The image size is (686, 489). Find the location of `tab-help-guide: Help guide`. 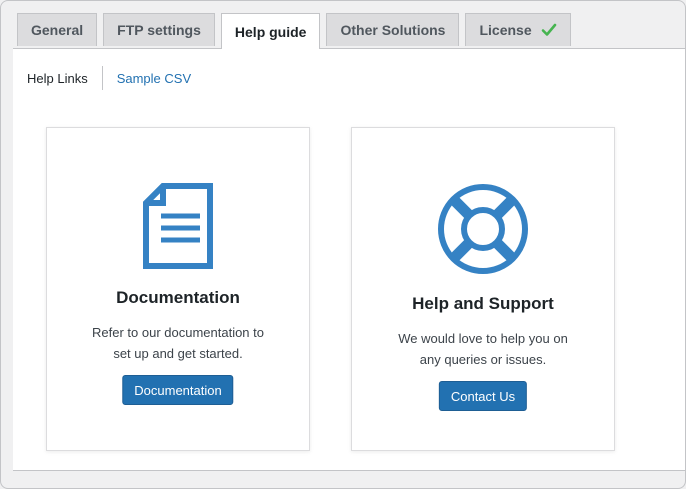

tab-help-guide: Help guide is located at coordinates (270, 31).